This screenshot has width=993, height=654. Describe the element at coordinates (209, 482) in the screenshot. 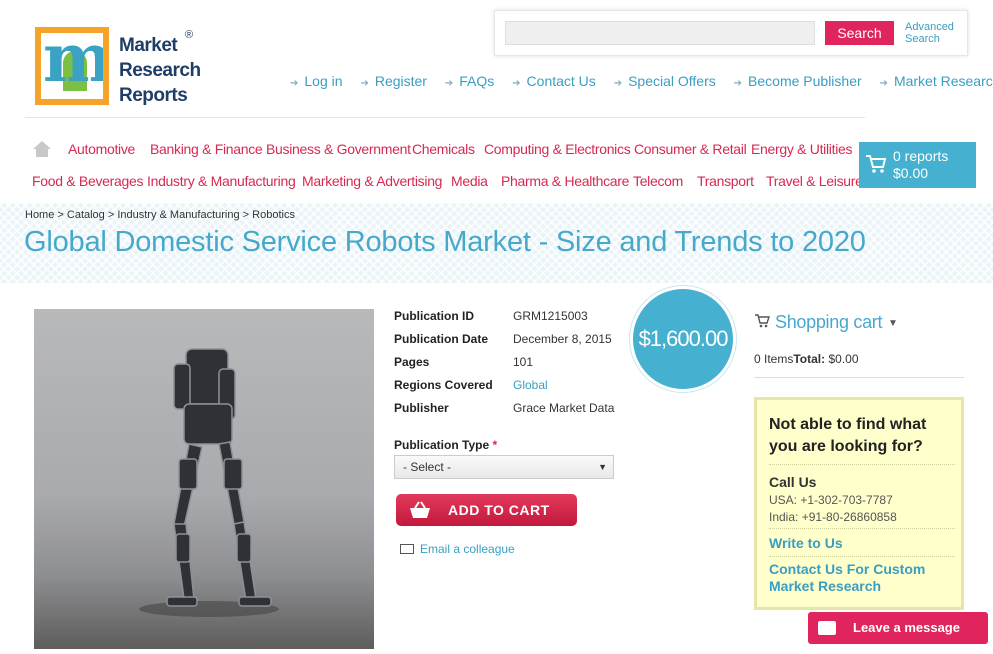

I see `exoskeleton-figure-icon` at that location.